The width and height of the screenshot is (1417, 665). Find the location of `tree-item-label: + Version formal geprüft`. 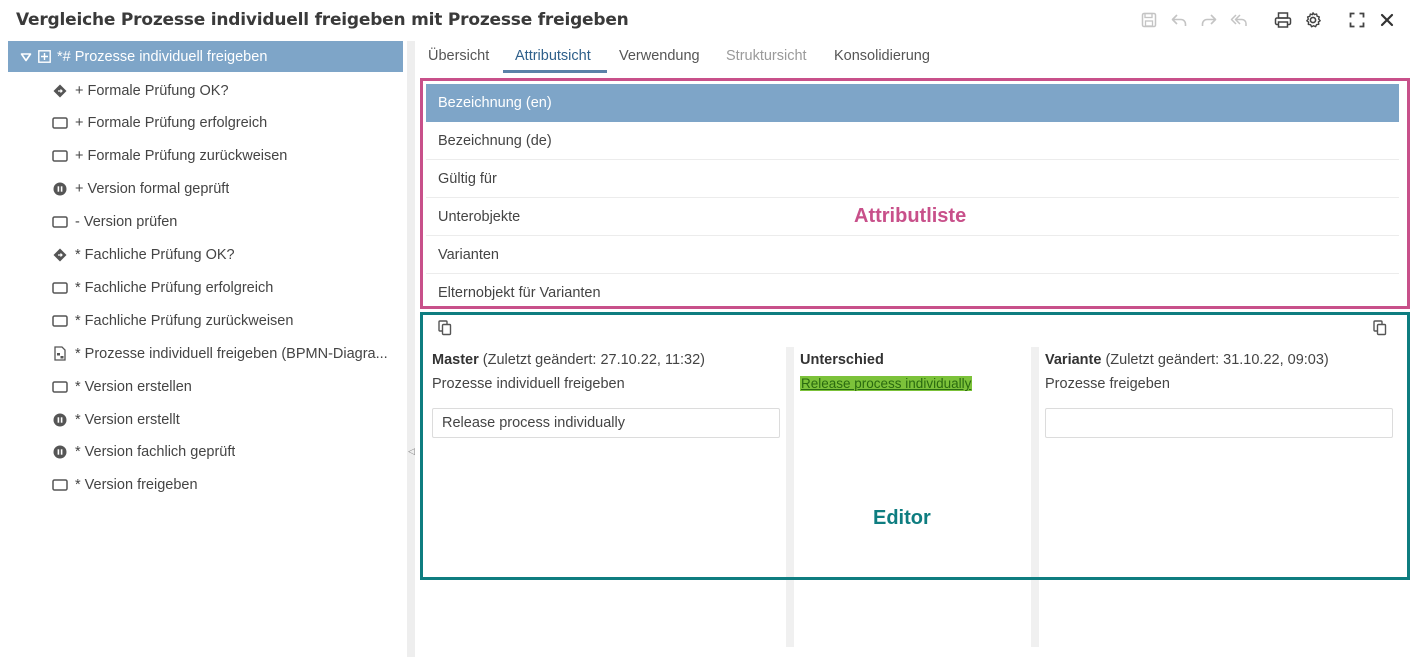

tree-item-label: + Version formal geprüft is located at coordinates (152, 189).